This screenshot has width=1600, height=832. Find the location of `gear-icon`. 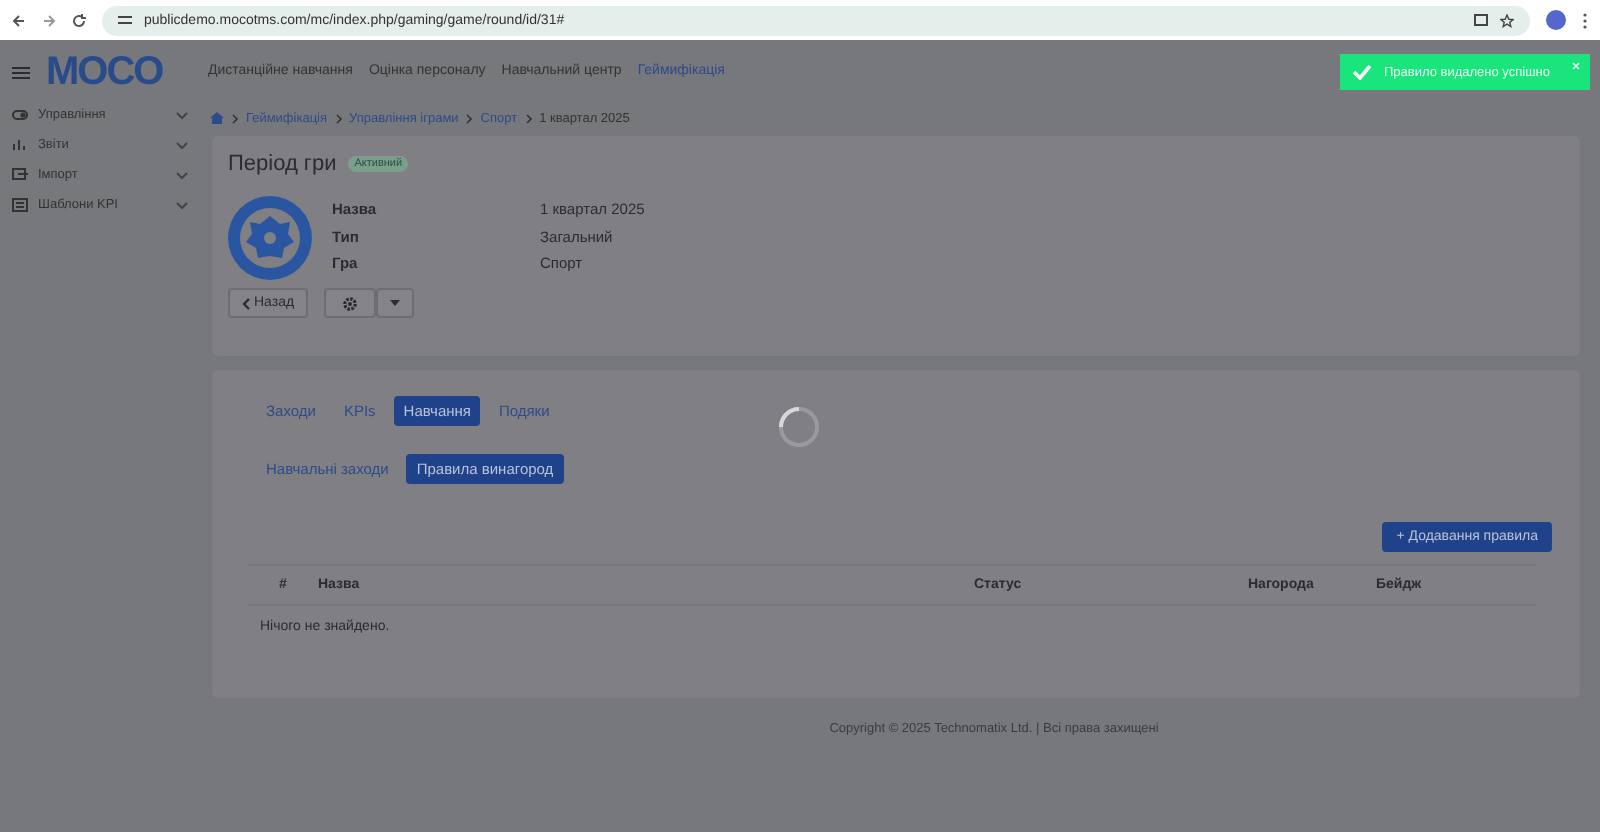

gear-icon is located at coordinates (350, 303).